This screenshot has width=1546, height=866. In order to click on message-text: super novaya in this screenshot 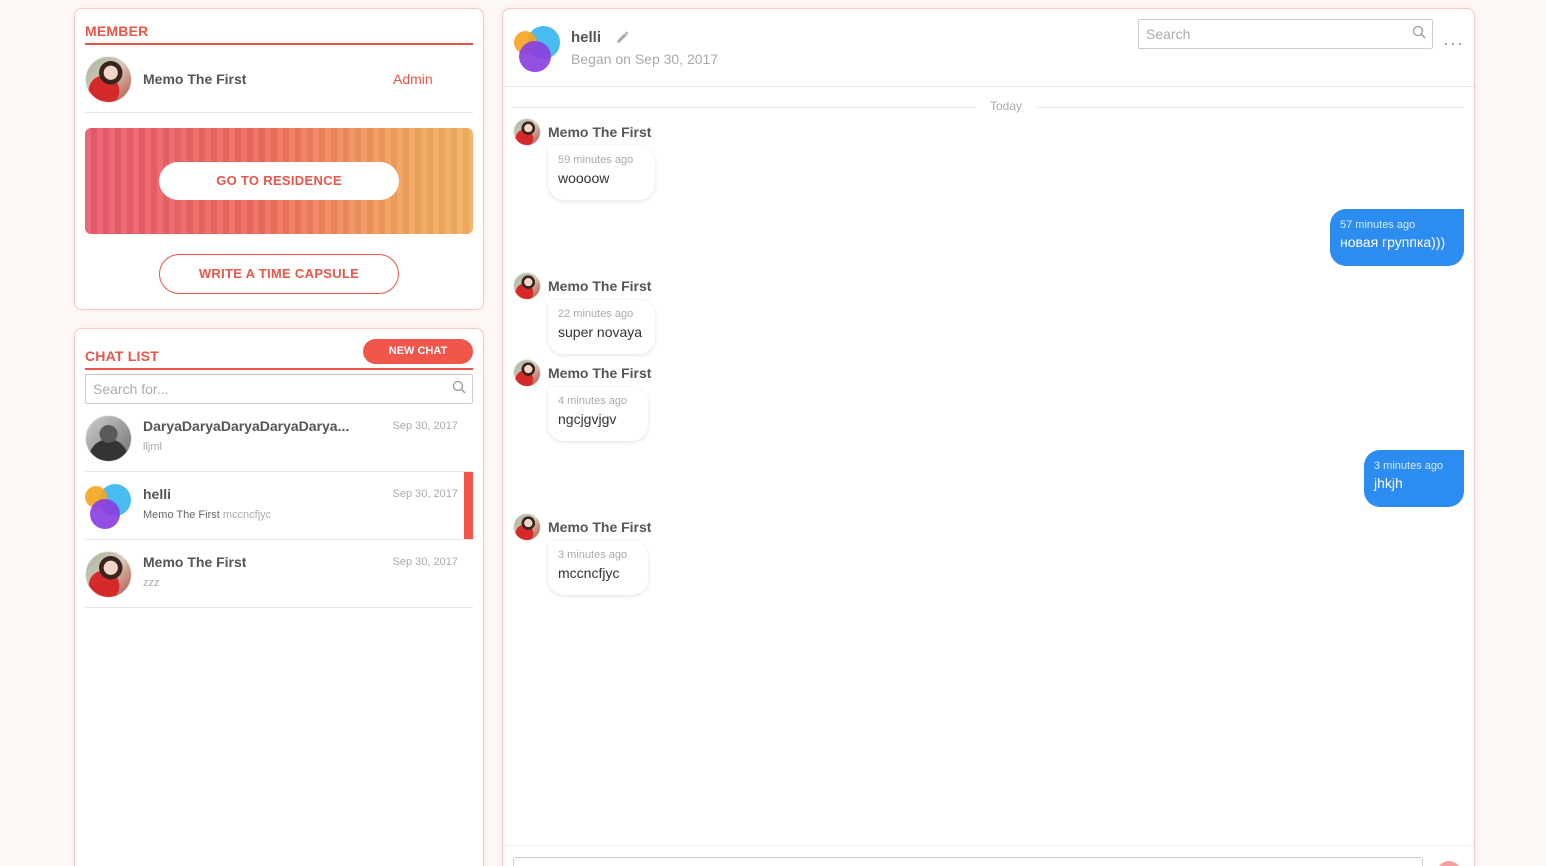, I will do `click(600, 332)`.